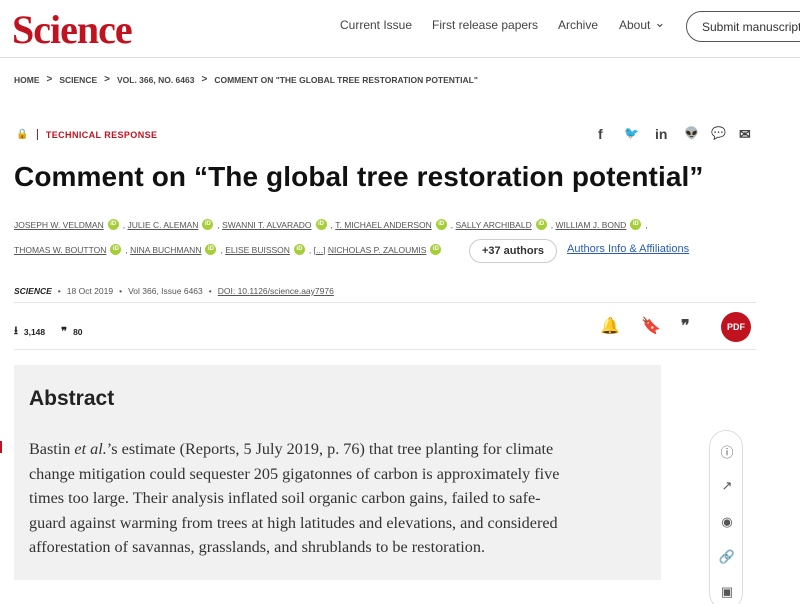 The width and height of the screenshot is (800, 604). Describe the element at coordinates (1, 447) in the screenshot. I see `side-marker` at that location.